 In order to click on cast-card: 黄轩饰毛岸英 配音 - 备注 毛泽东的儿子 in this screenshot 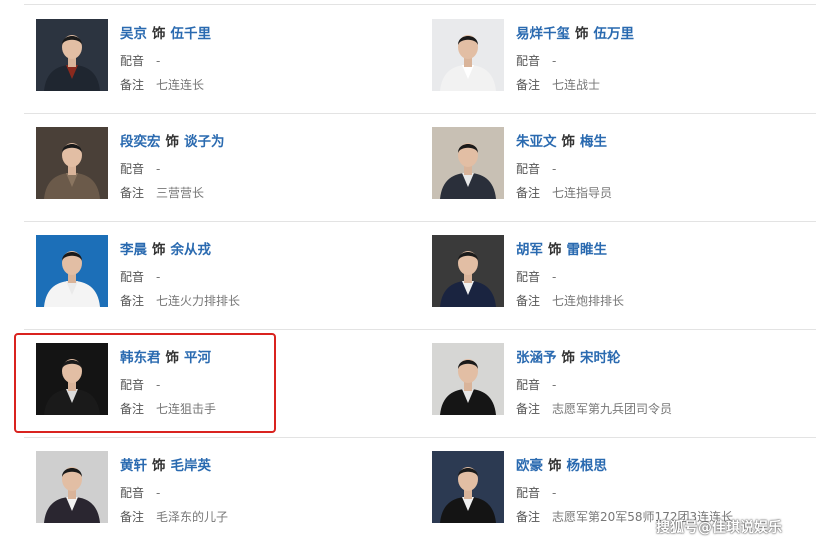, I will do `click(214, 491)`.